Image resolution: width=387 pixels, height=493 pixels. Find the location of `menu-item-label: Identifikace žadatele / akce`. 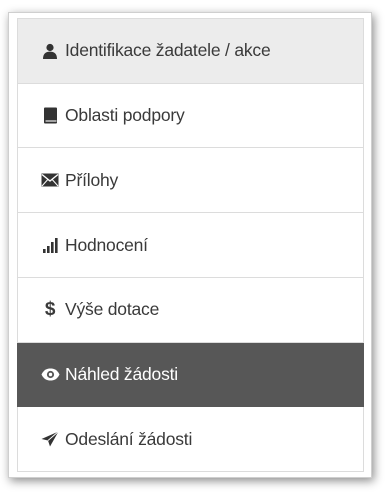

menu-item-label: Identifikace žadatele / akce is located at coordinates (168, 50).